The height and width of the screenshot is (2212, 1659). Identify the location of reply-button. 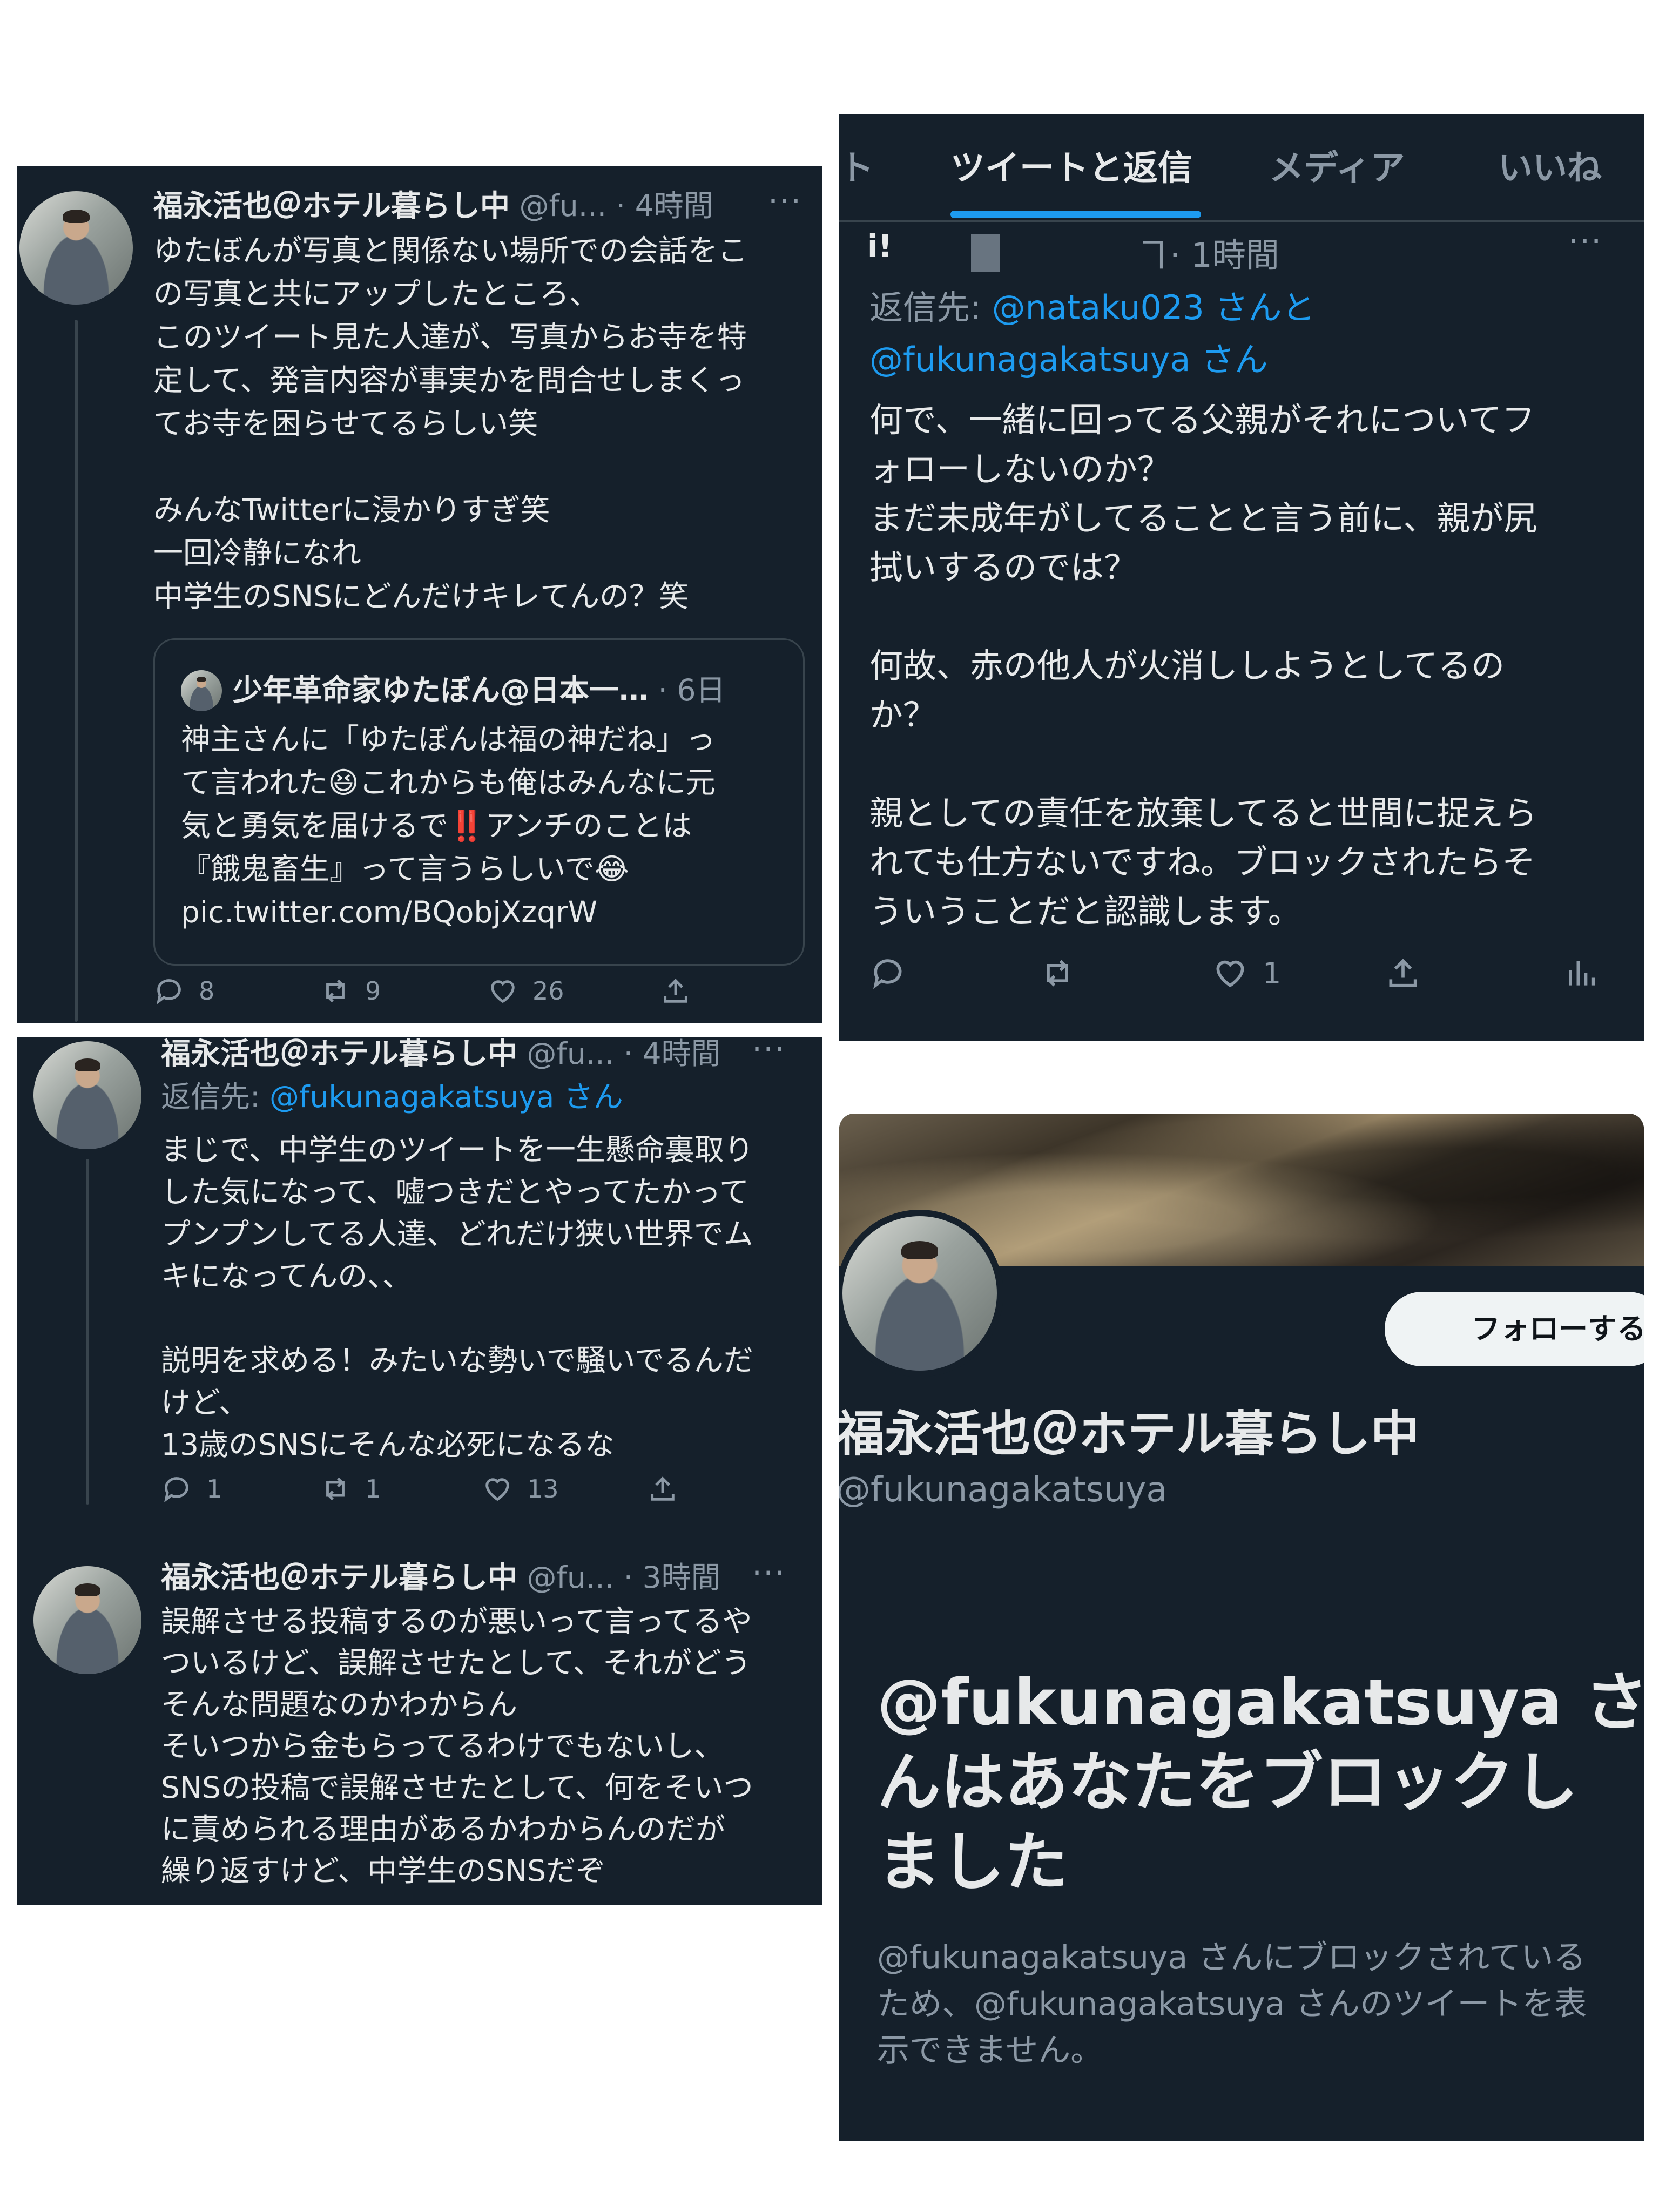
(887, 973).